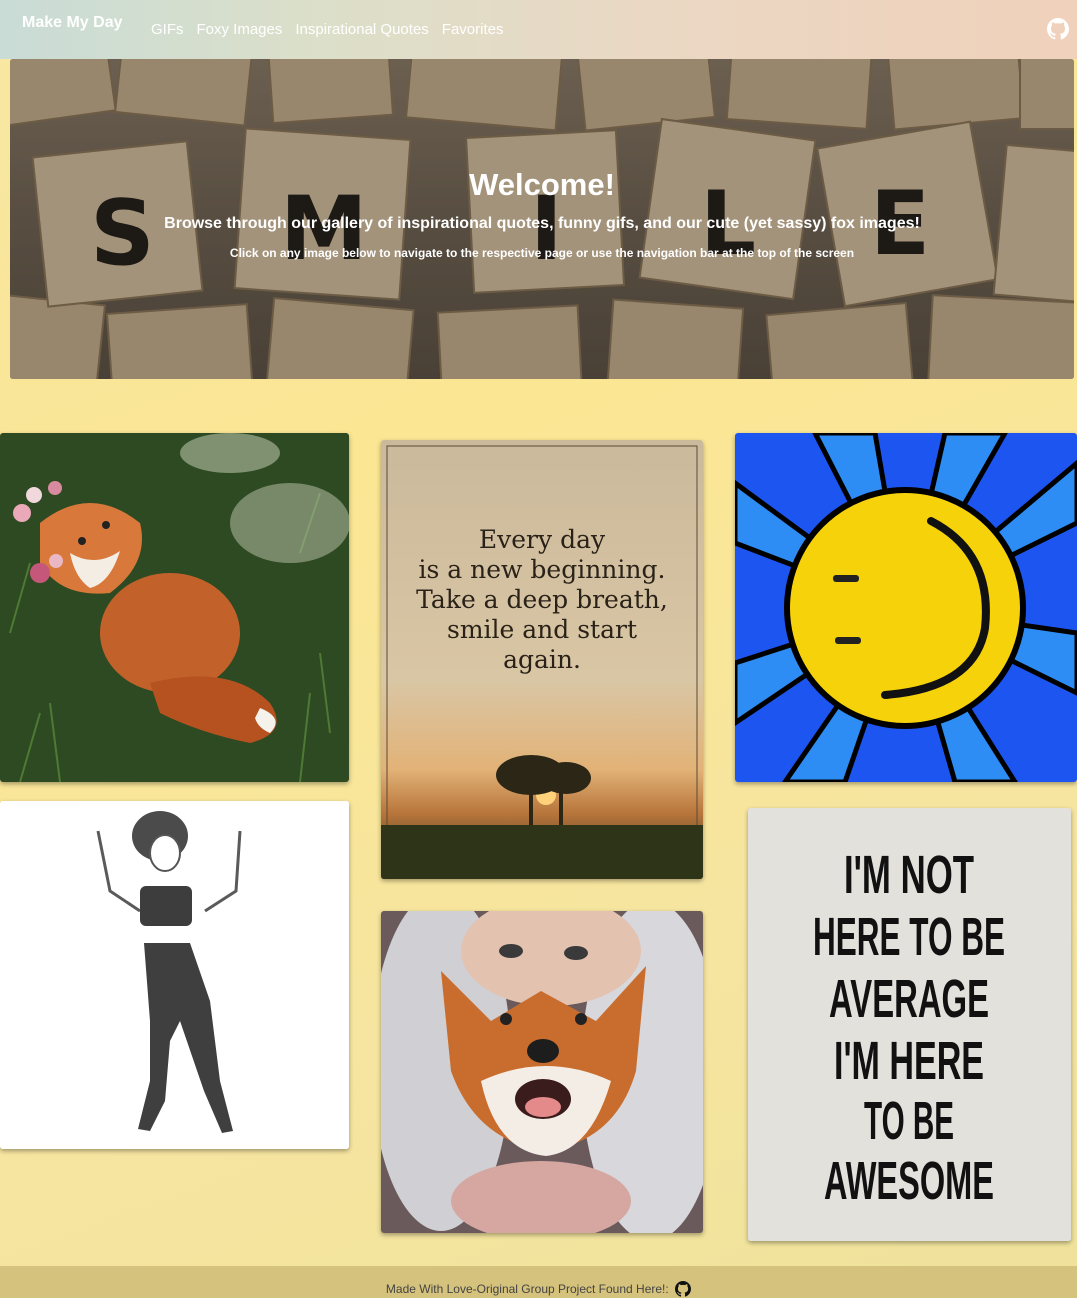 The width and height of the screenshot is (1077, 1298). Describe the element at coordinates (909, 1181) in the screenshot. I see `awesome-line-6: AWESOME` at that location.